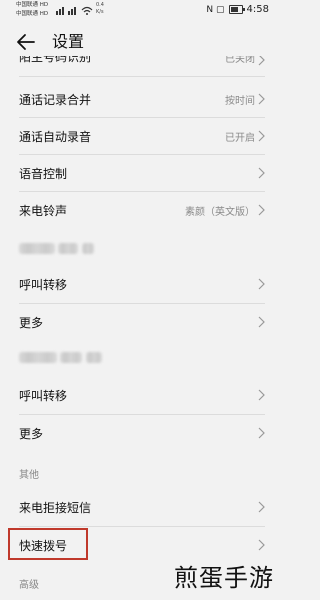 The height and width of the screenshot is (600, 320). I want to click on row-reject-sms: 来电拒接短信, so click(138, 507).